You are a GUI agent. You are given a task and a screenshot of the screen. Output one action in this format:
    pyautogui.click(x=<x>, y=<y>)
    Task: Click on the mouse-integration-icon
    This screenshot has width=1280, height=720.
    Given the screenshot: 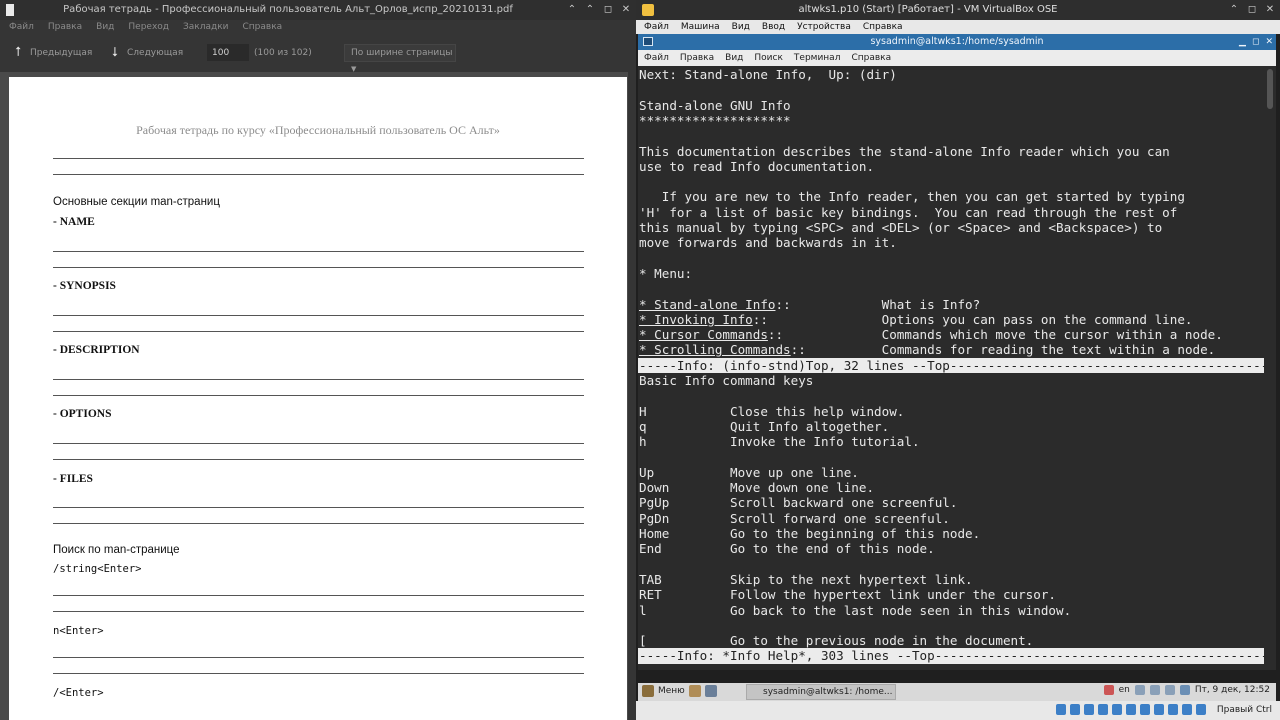 What is the action you would take?
    pyautogui.click(x=1187, y=709)
    